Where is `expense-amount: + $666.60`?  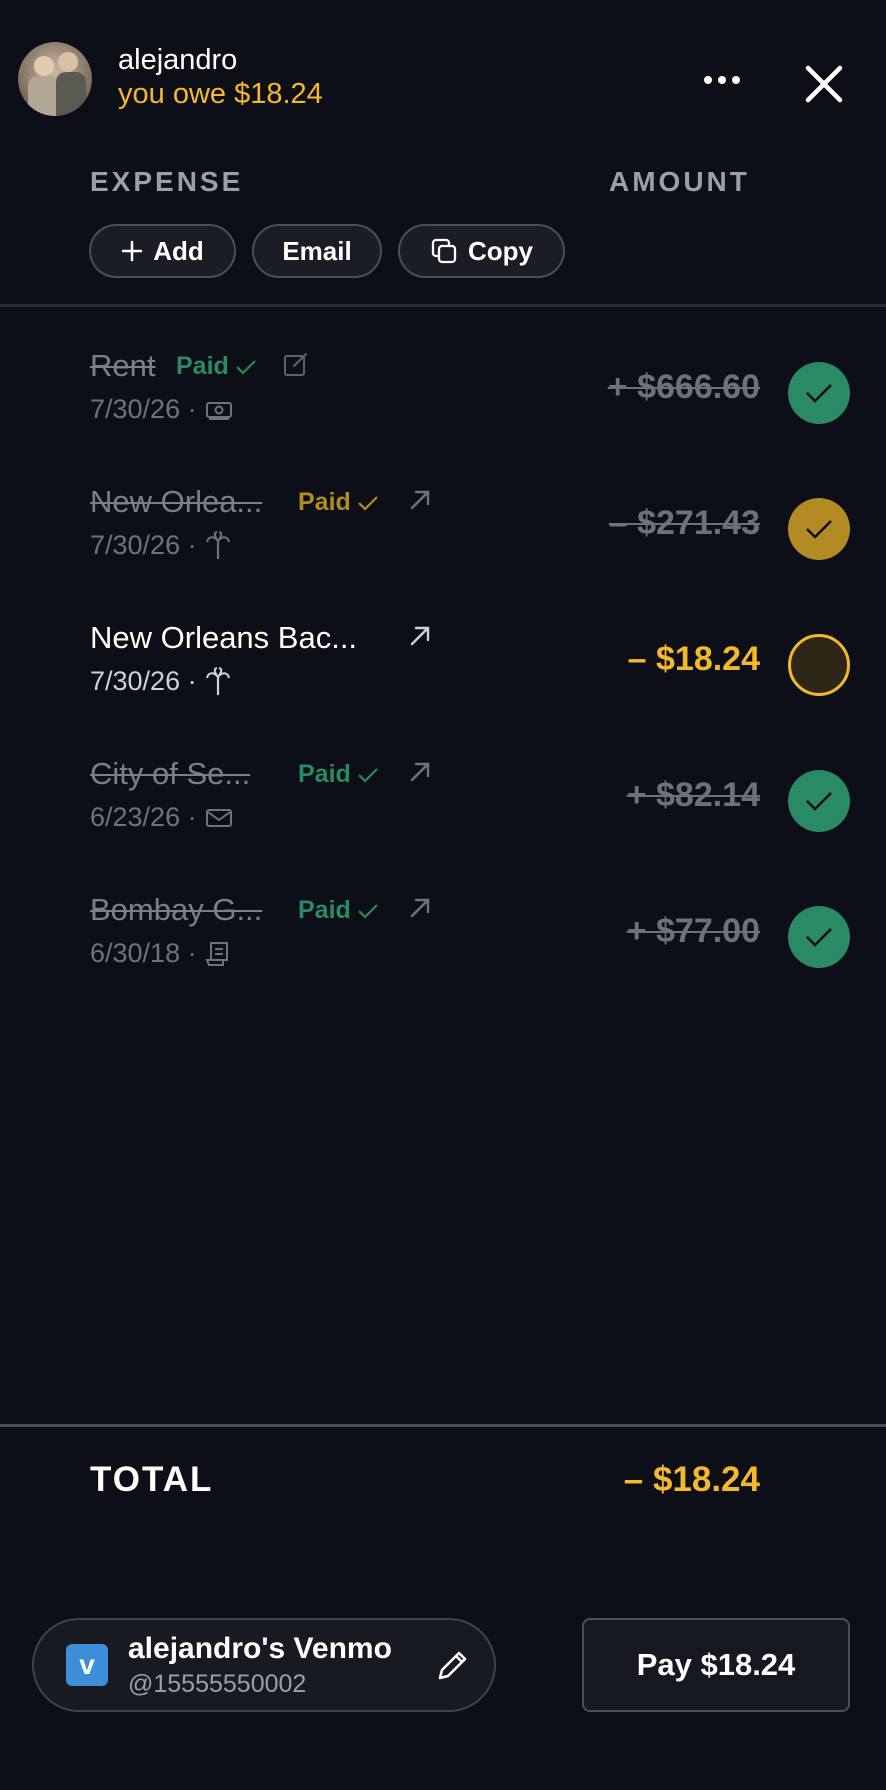
expense-amount: + $666.60 is located at coordinates (683, 387).